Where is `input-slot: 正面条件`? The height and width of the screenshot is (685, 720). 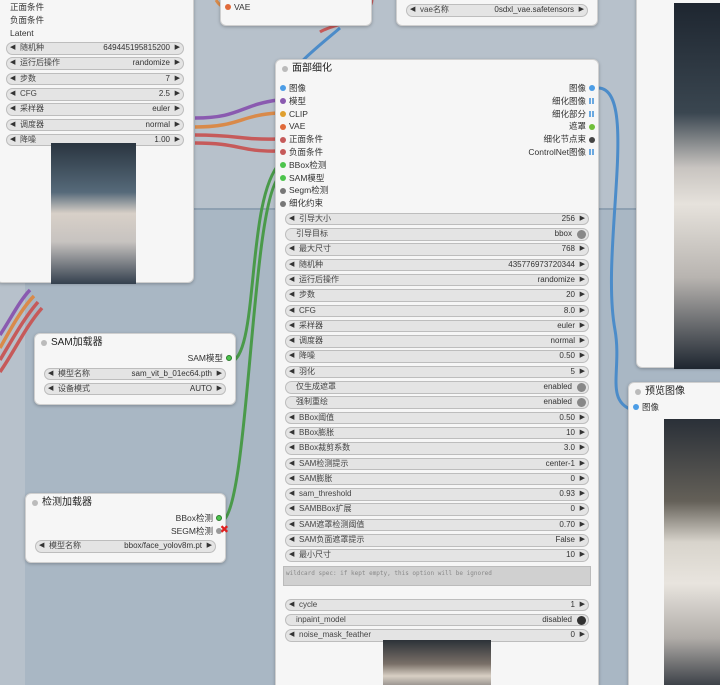 input-slot: 正面条件 is located at coordinates (356, 139).